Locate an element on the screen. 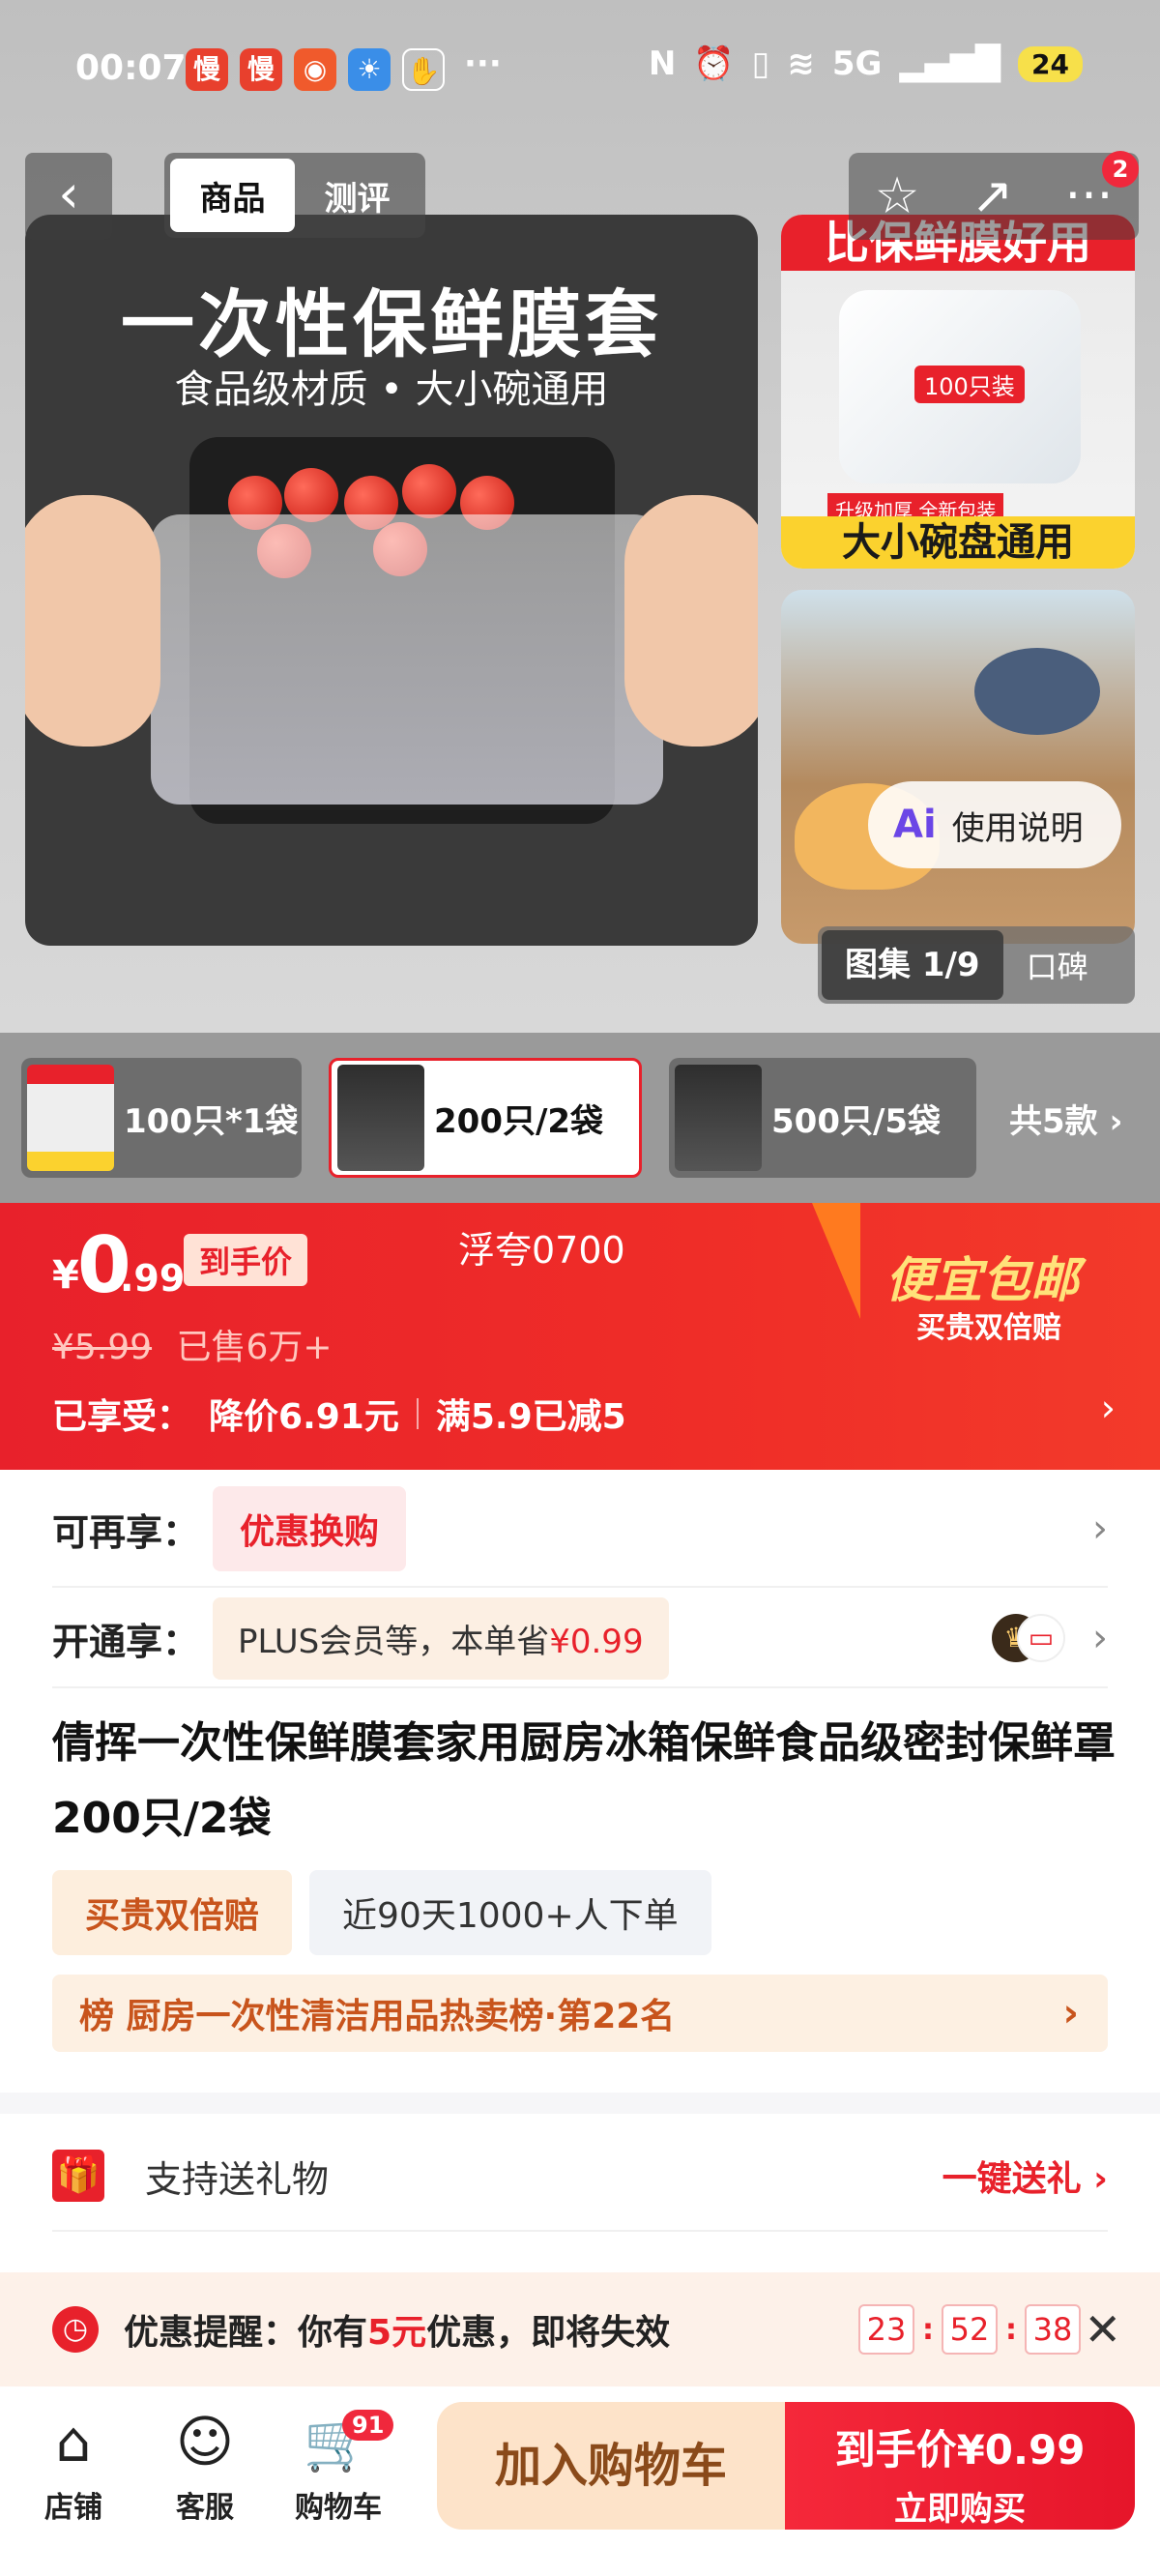 The height and width of the screenshot is (2576, 1160). order-volume-tag: 近90天1000+人下单 is located at coordinates (510, 1912).